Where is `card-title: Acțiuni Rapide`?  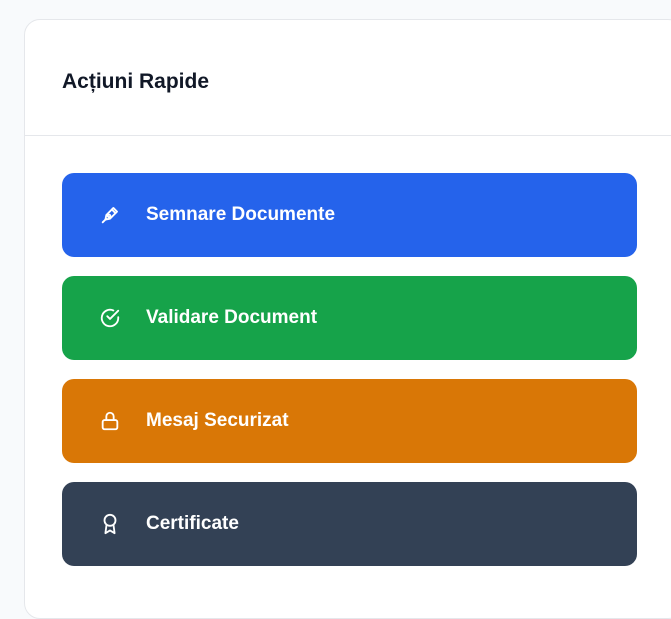 card-title: Acțiuni Rapide is located at coordinates (136, 81).